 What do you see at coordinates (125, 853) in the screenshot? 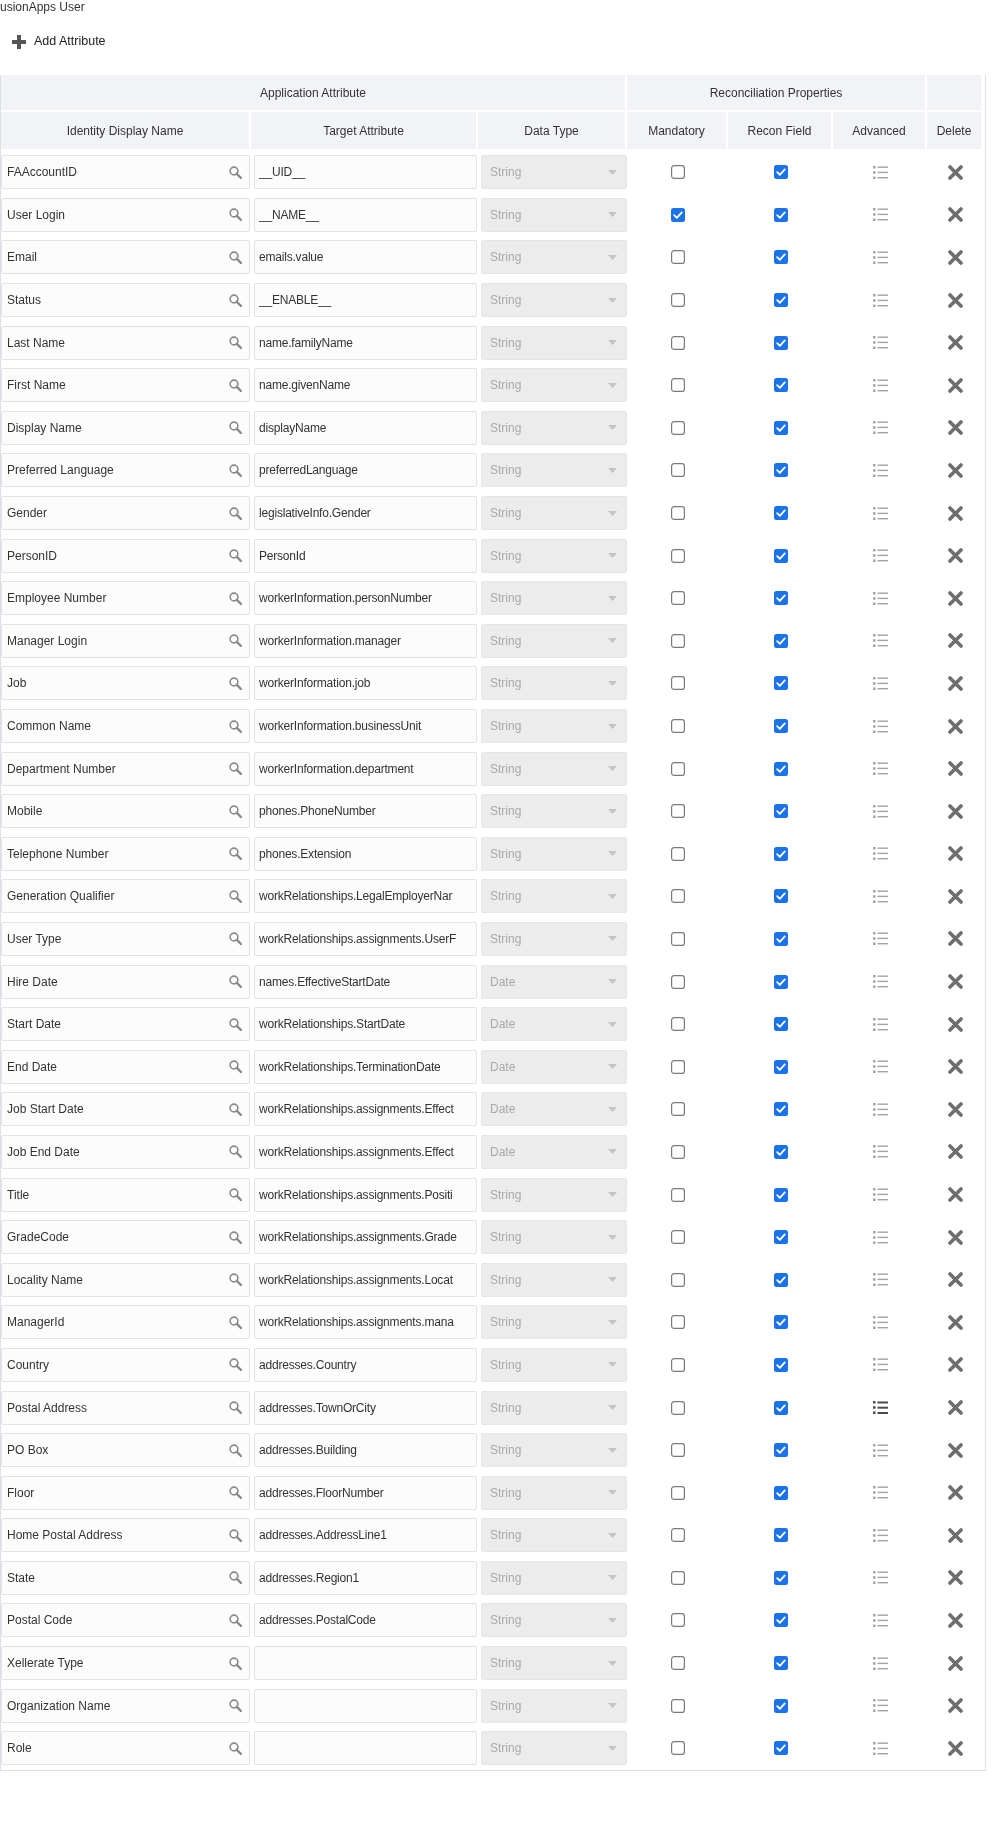
I see `display-name-field: Telephone Number` at bounding box center [125, 853].